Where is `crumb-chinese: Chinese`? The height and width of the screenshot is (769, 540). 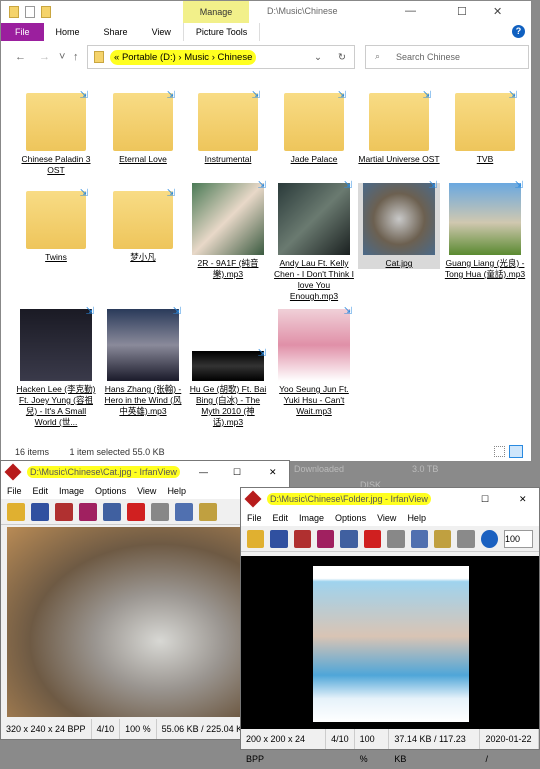
crumb-chinese: Chinese is located at coordinates (235, 57).